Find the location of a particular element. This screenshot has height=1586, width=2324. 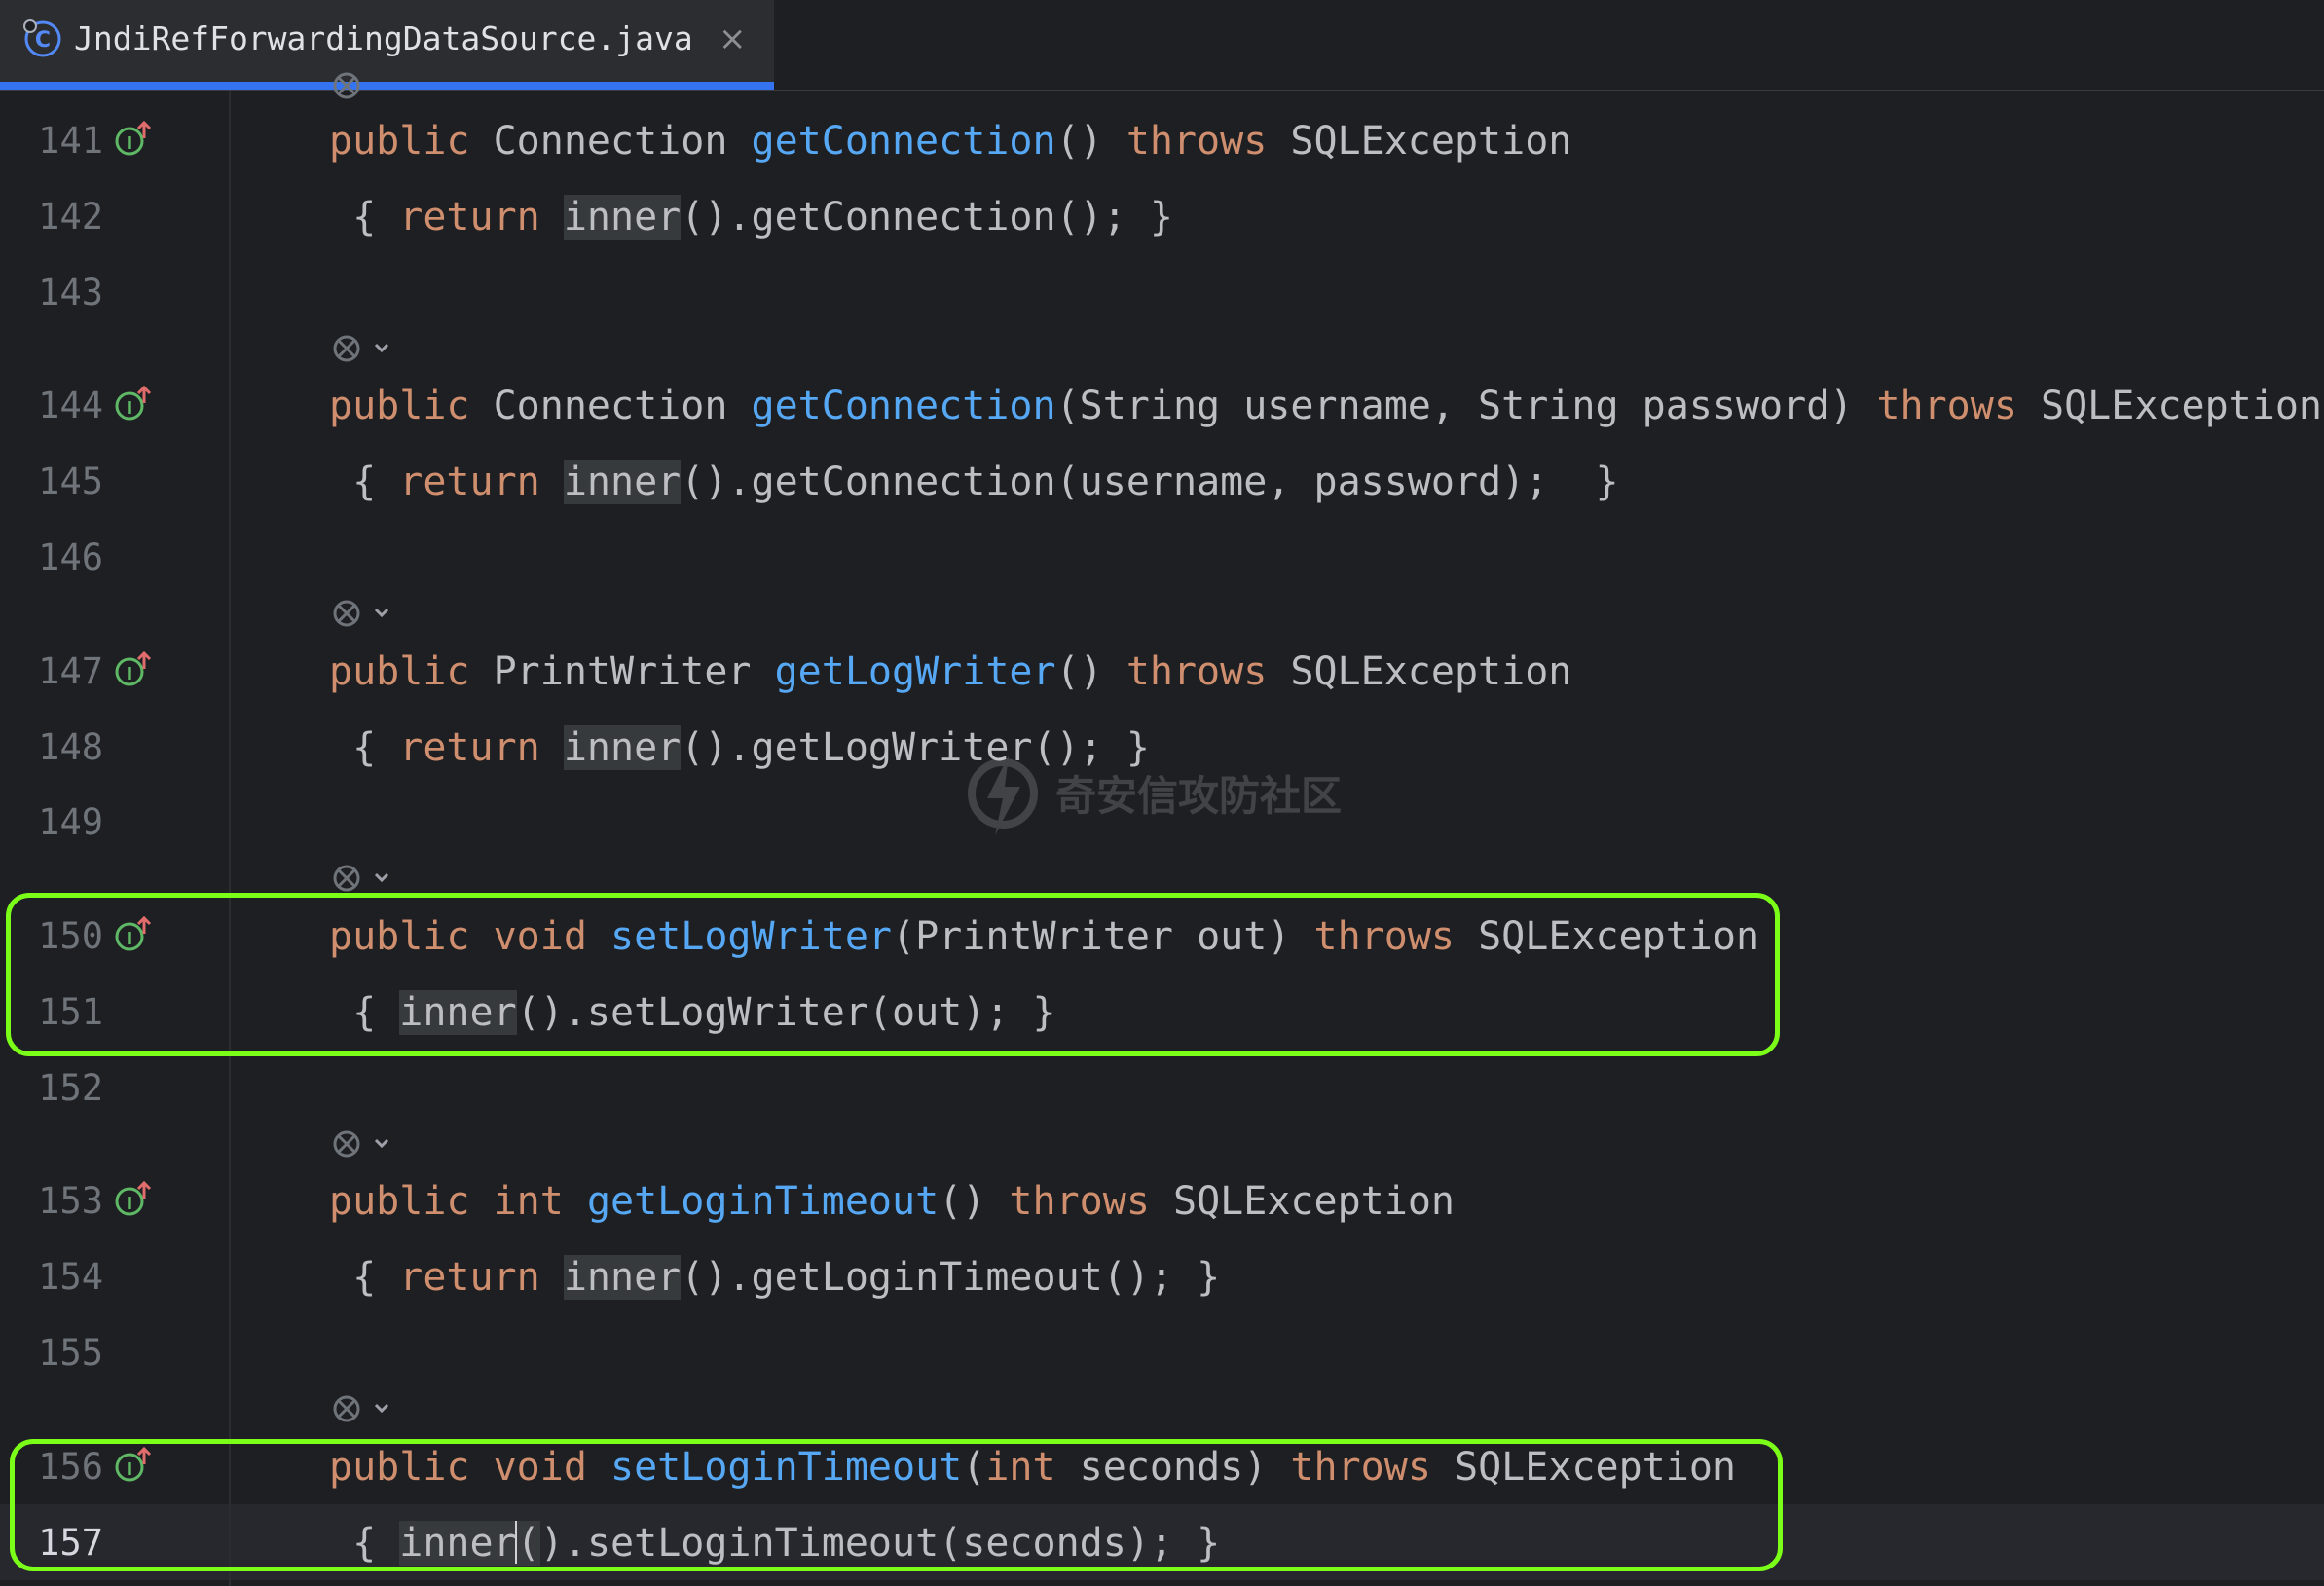

line-number: 146 is located at coordinates (61, 558).